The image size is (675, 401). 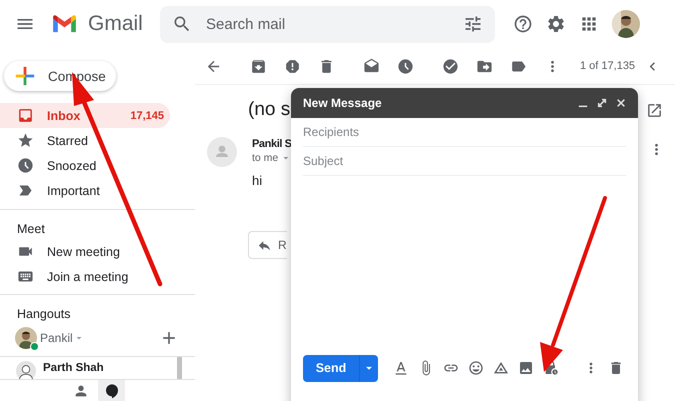 I want to click on meet-item: Join a meeting, so click(x=85, y=276).